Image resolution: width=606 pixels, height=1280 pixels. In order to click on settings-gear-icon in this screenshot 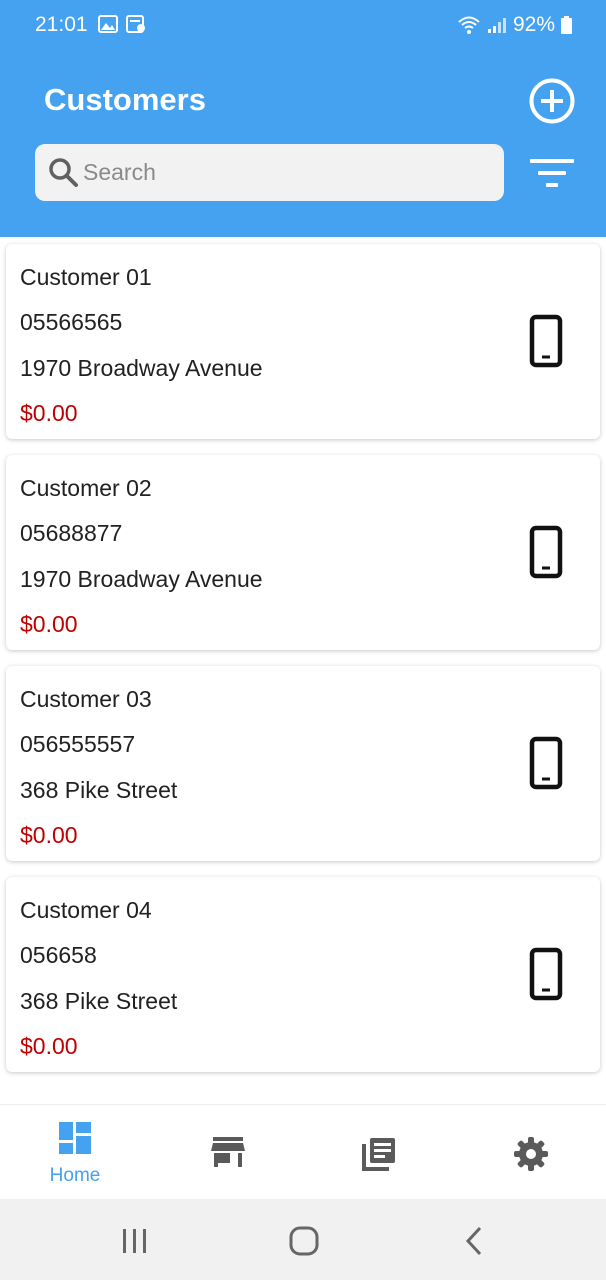, I will do `click(531, 1154)`.